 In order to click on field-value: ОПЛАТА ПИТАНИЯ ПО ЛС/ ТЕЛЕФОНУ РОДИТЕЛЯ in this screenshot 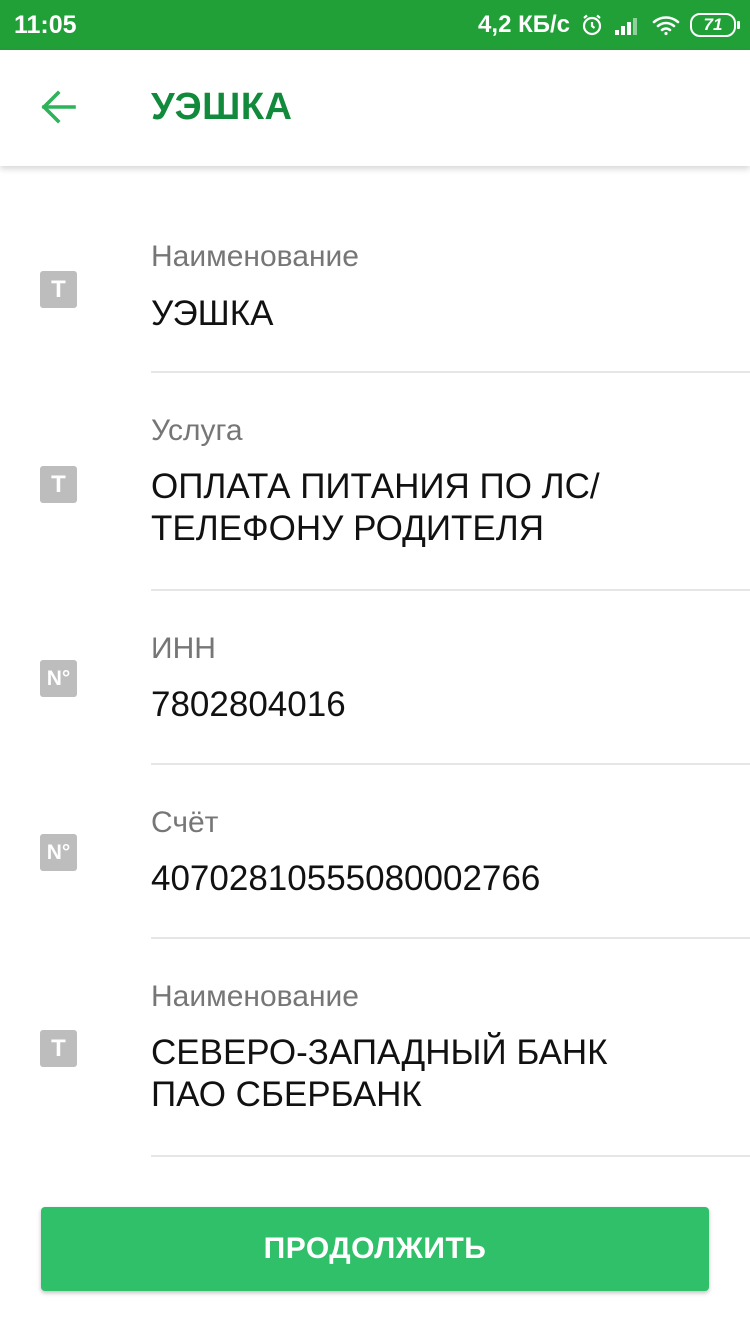, I will do `click(375, 507)`.